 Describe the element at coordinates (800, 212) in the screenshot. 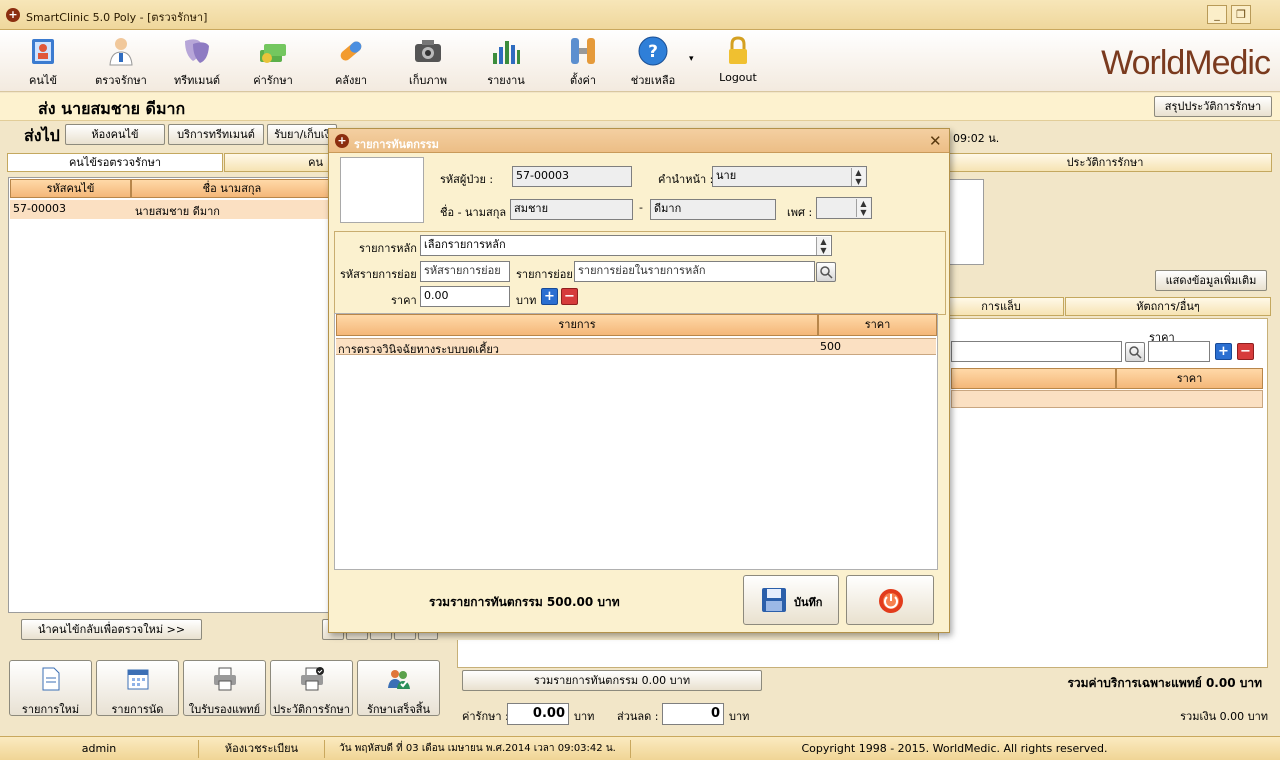

I see `sex-label: เพศ :` at that location.